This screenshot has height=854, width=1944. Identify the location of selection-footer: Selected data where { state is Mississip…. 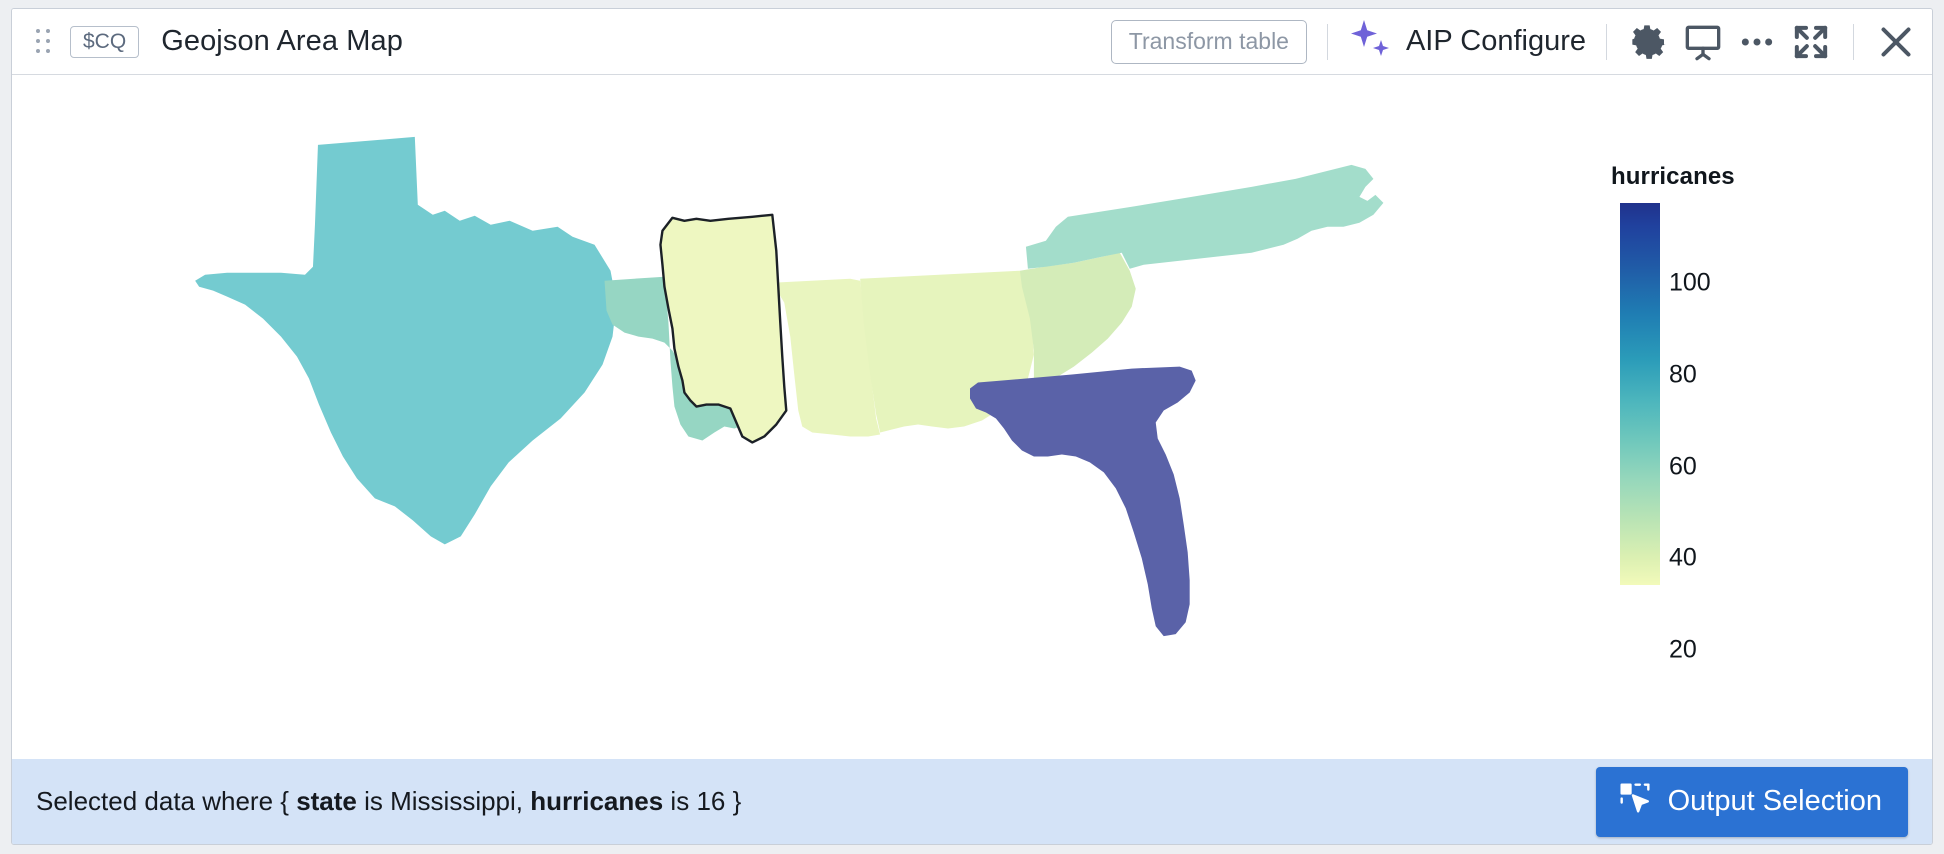
(972, 801).